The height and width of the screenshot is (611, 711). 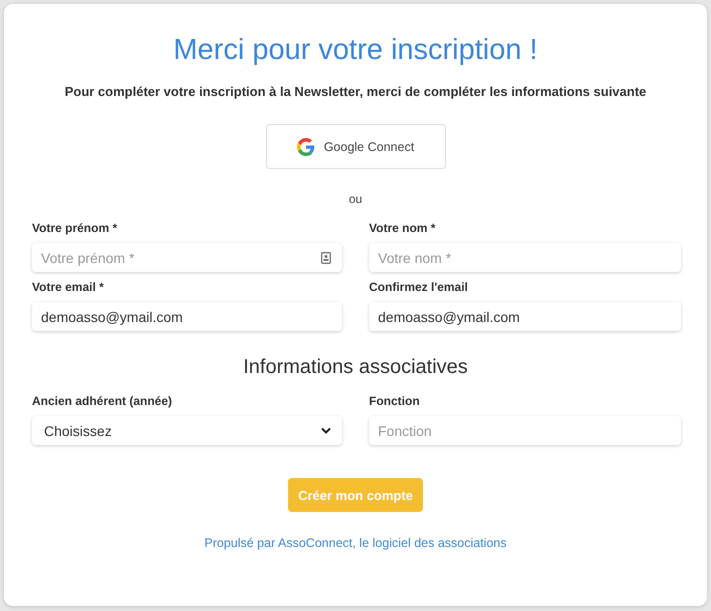 I want to click on input-field: Votre nom *, so click(x=525, y=257).